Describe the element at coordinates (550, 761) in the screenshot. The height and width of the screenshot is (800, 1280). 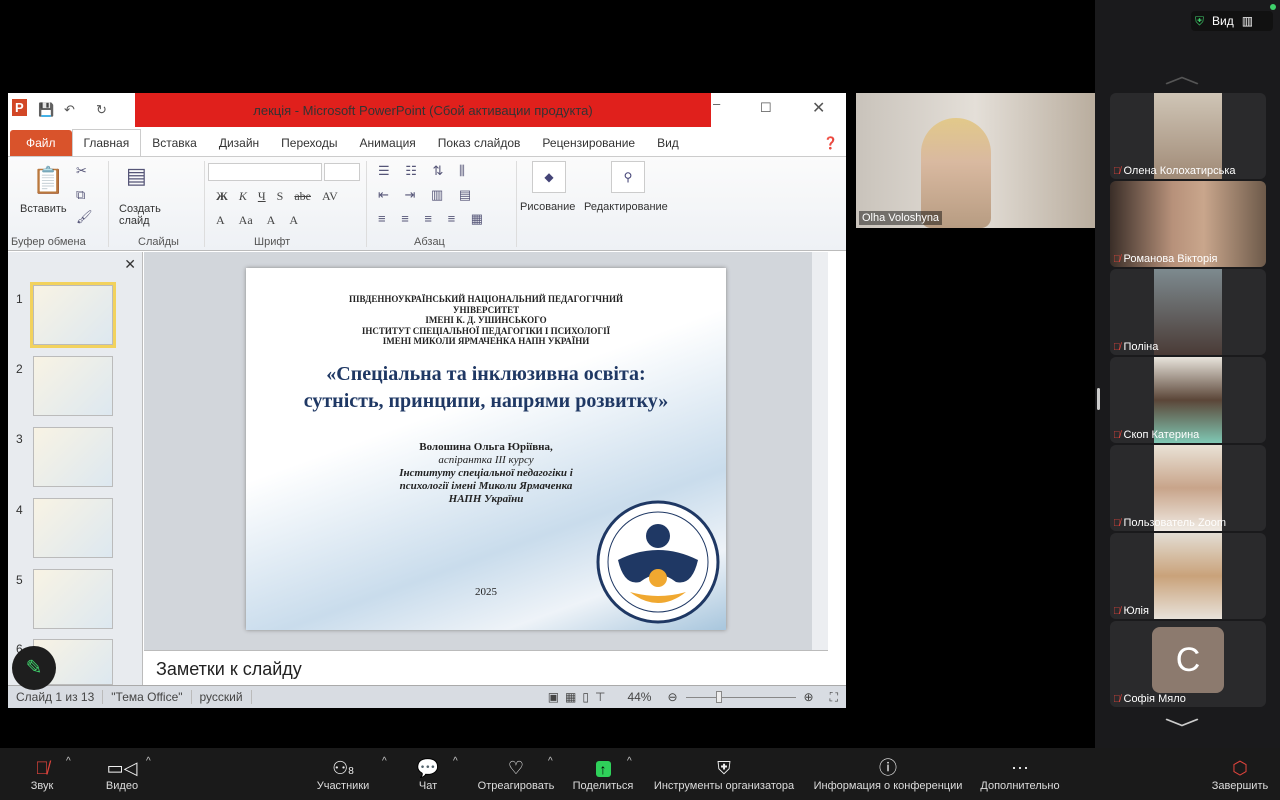
I see `react-options-caret: ^` at that location.